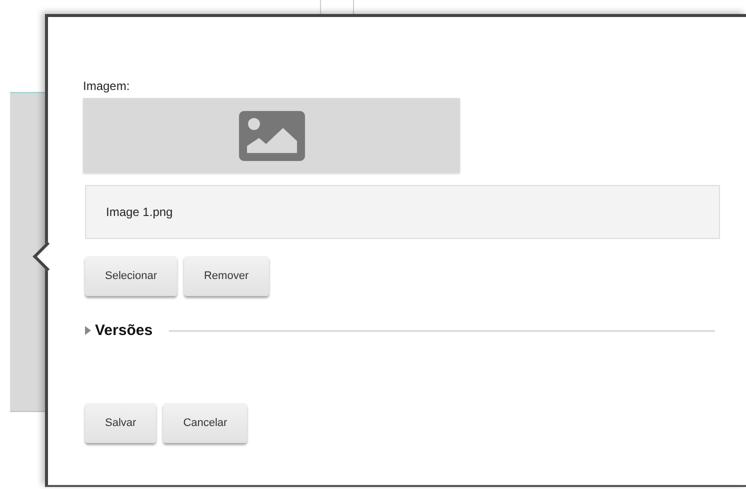  What do you see at coordinates (131, 276) in the screenshot?
I see `image-action-button: Selecionar` at bounding box center [131, 276].